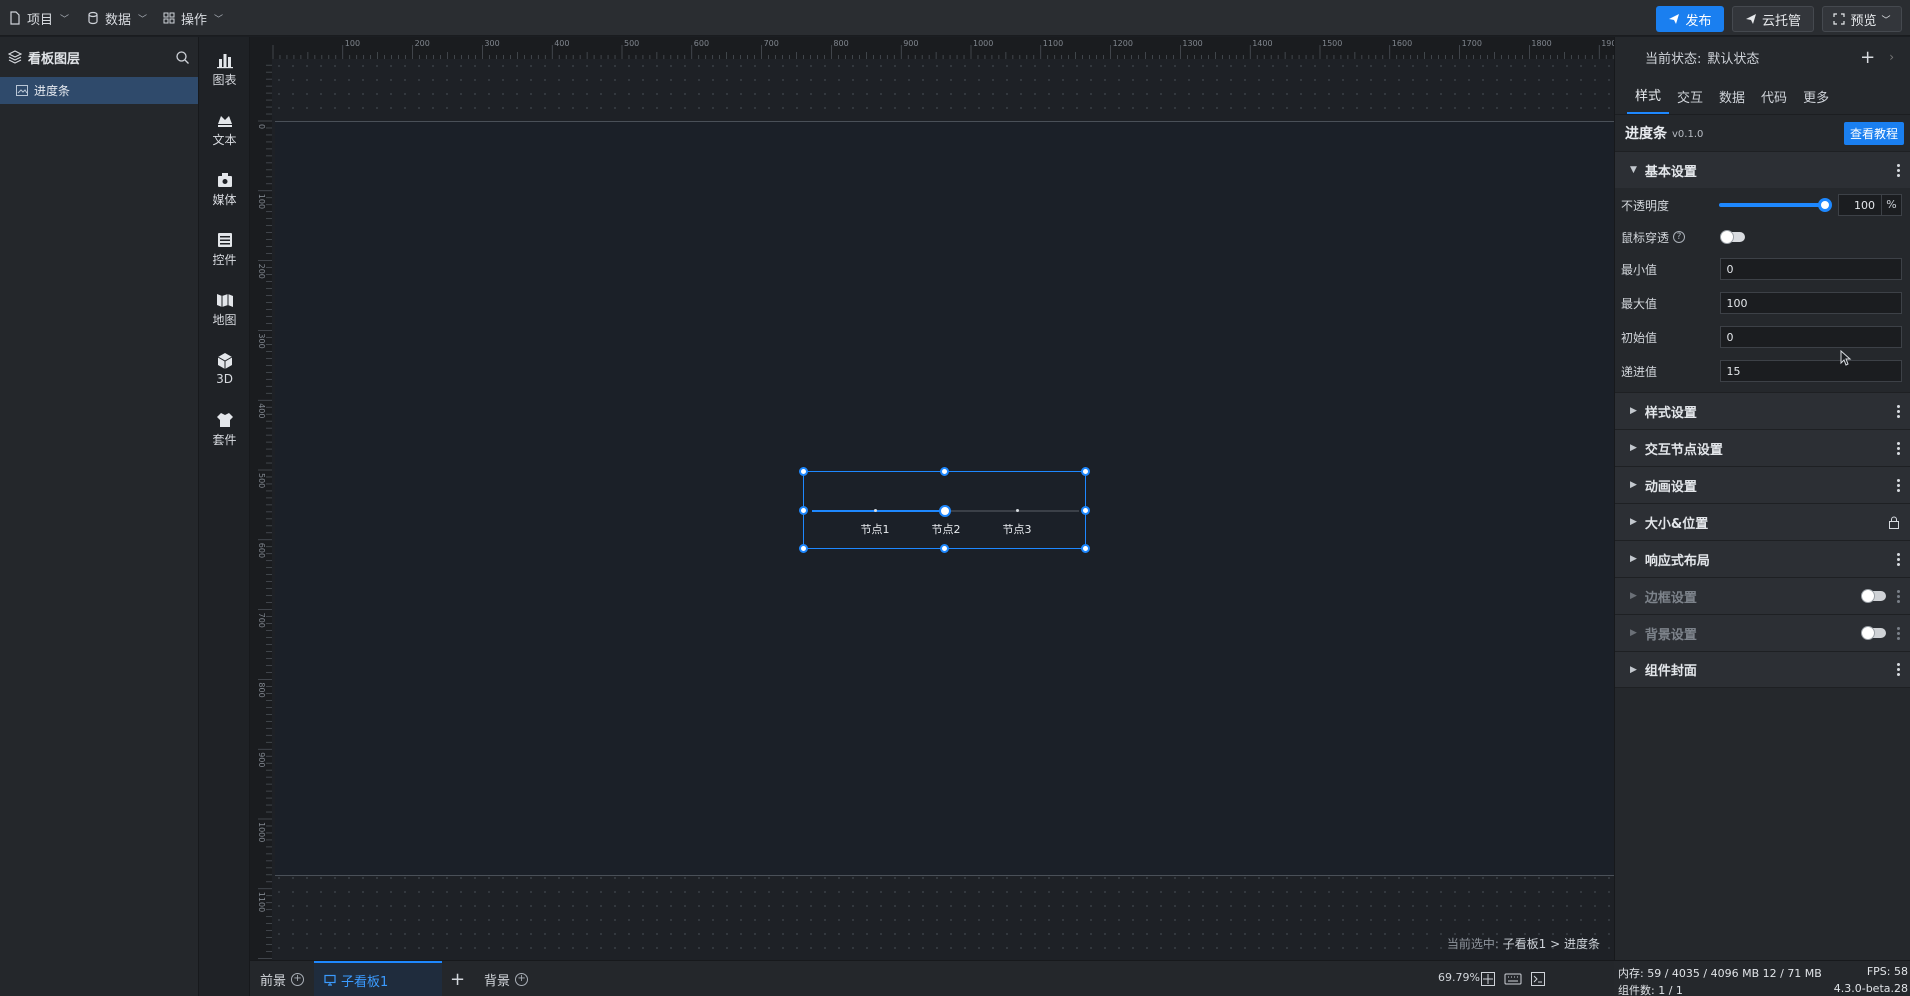 The image size is (1910, 996). I want to click on rail-item-kit: 套件, so click(224, 429).